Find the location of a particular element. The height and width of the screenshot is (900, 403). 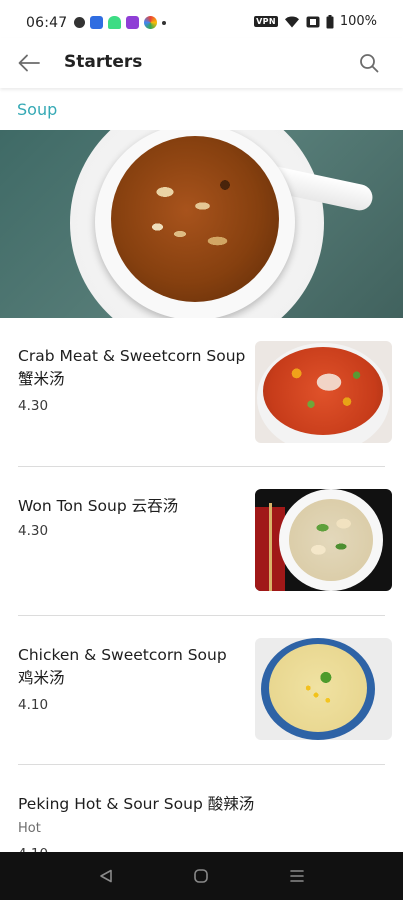

item-name: Crab Meat & Sweetcorn Soup 蟹米汤 is located at coordinates (132, 367).